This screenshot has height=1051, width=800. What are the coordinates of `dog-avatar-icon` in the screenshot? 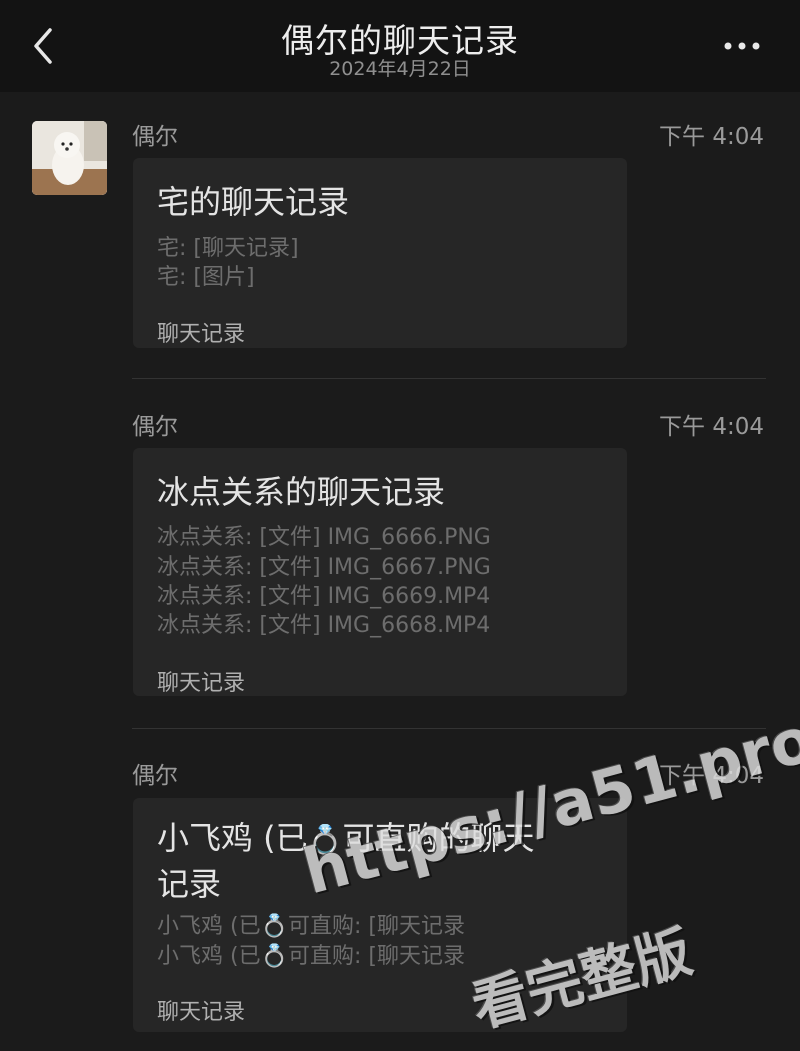 It's located at (69, 158).